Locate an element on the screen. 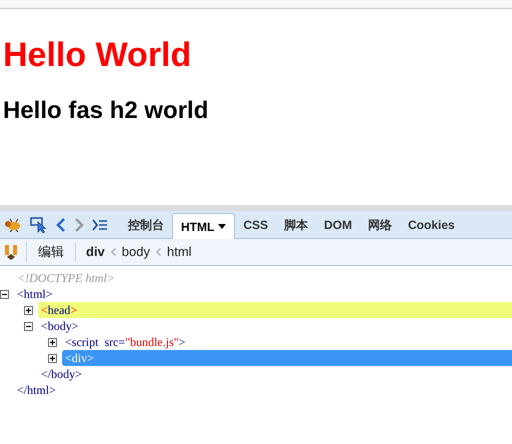  markup-tag: </body> is located at coordinates (275, 374).